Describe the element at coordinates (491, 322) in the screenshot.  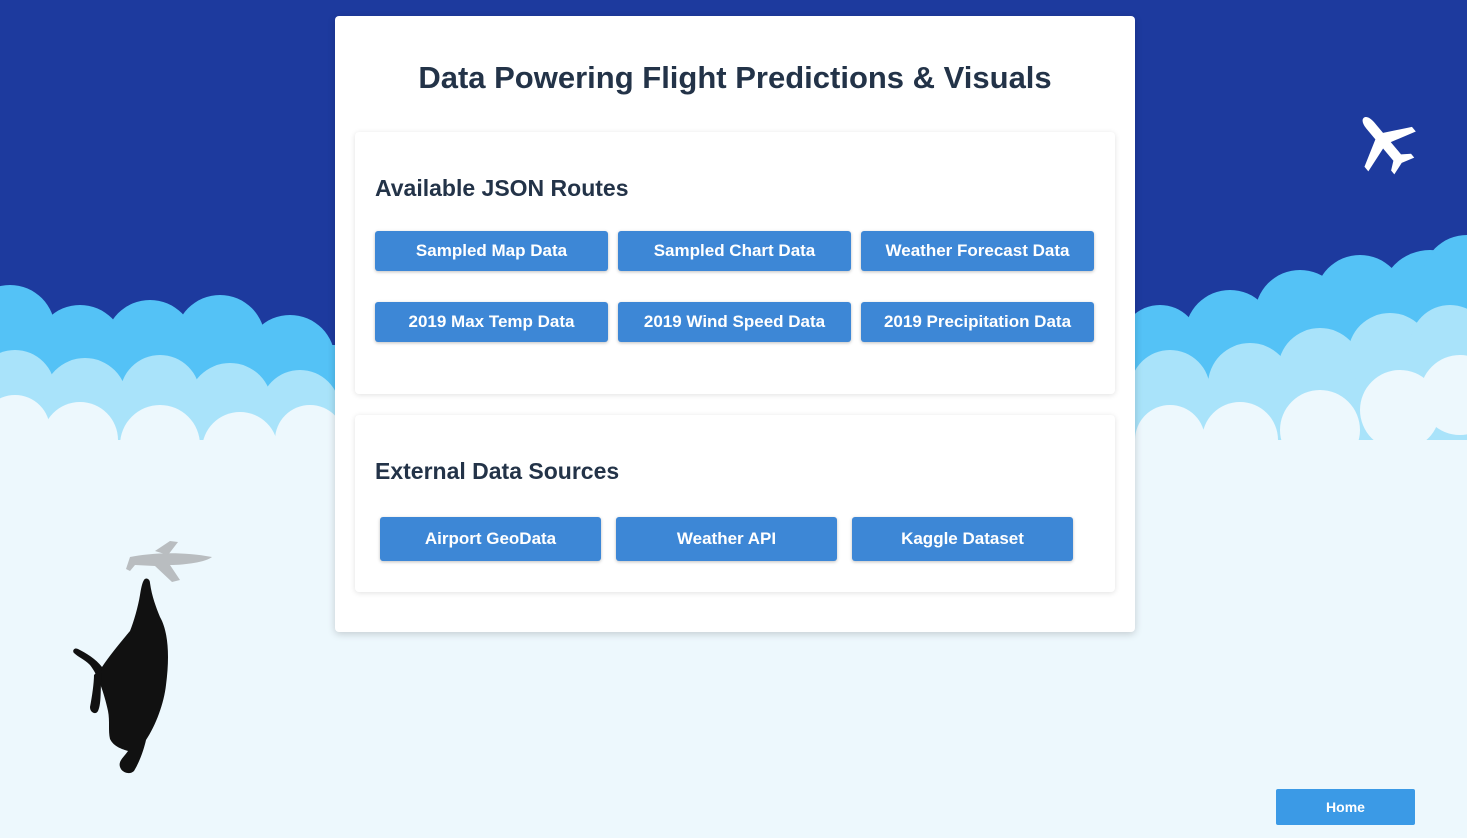
I see `max-temp-data-button: 2019 Max Temp Data` at that location.